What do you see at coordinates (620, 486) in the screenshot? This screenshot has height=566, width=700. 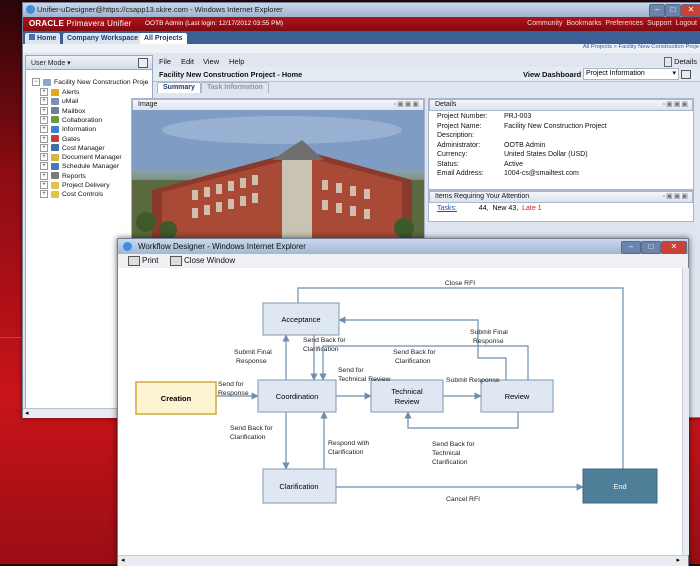 I see `node-end: End` at bounding box center [620, 486].